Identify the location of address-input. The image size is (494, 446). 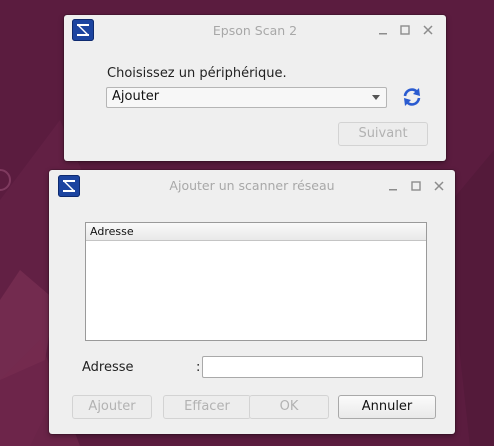
(312, 367).